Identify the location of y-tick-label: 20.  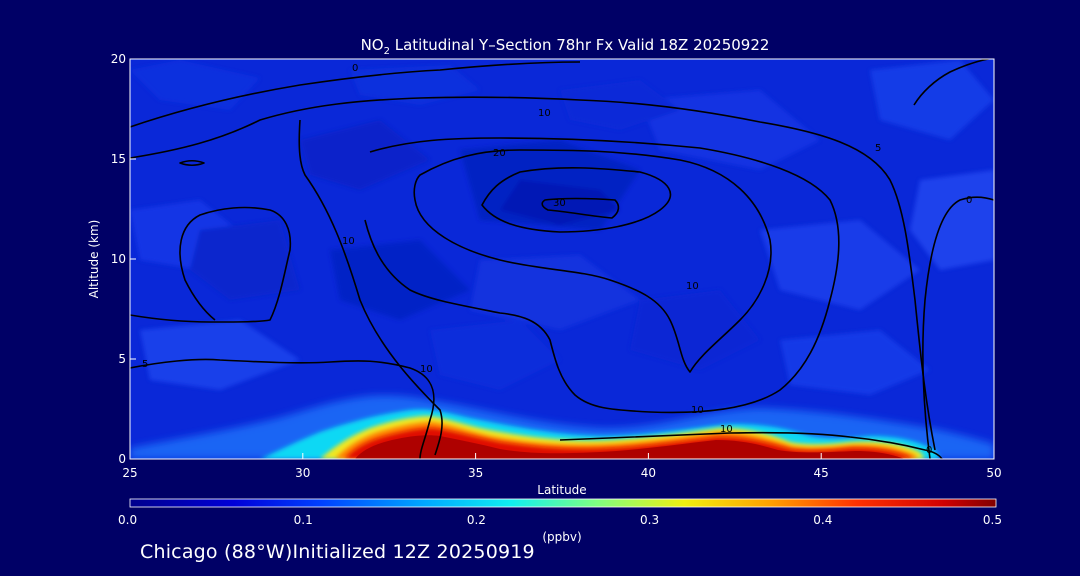
(118, 59).